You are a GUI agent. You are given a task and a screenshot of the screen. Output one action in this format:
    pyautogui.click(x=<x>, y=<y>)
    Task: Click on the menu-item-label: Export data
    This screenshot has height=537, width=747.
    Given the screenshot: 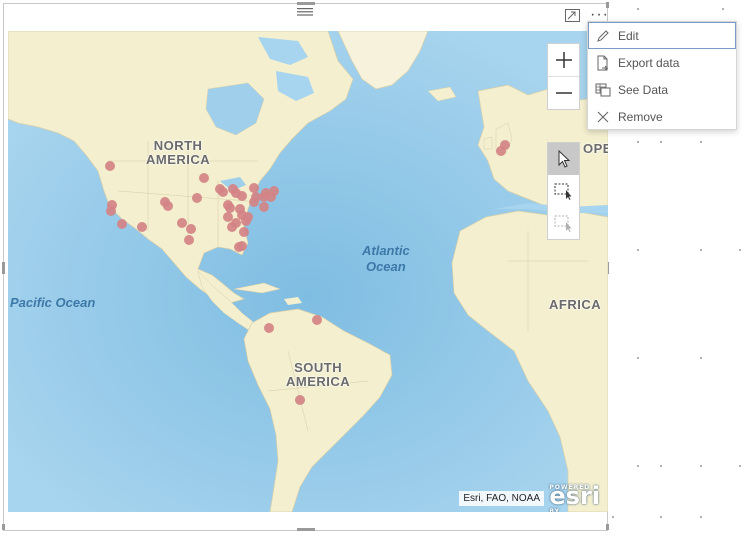 What is the action you would take?
    pyautogui.click(x=649, y=62)
    